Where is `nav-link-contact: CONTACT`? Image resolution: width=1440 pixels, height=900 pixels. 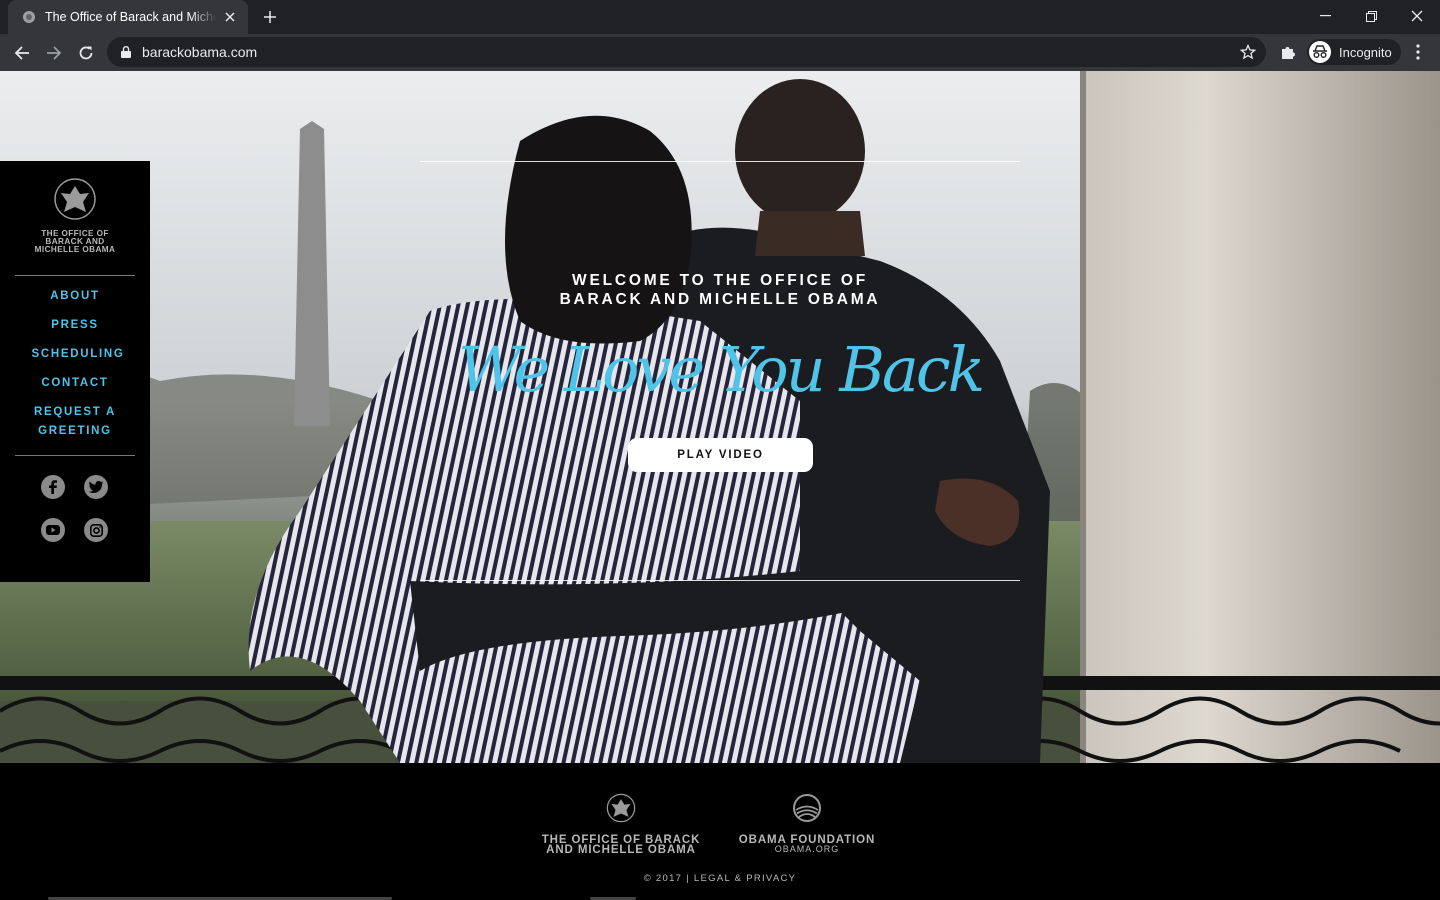
nav-link-contact: CONTACT is located at coordinates (75, 383).